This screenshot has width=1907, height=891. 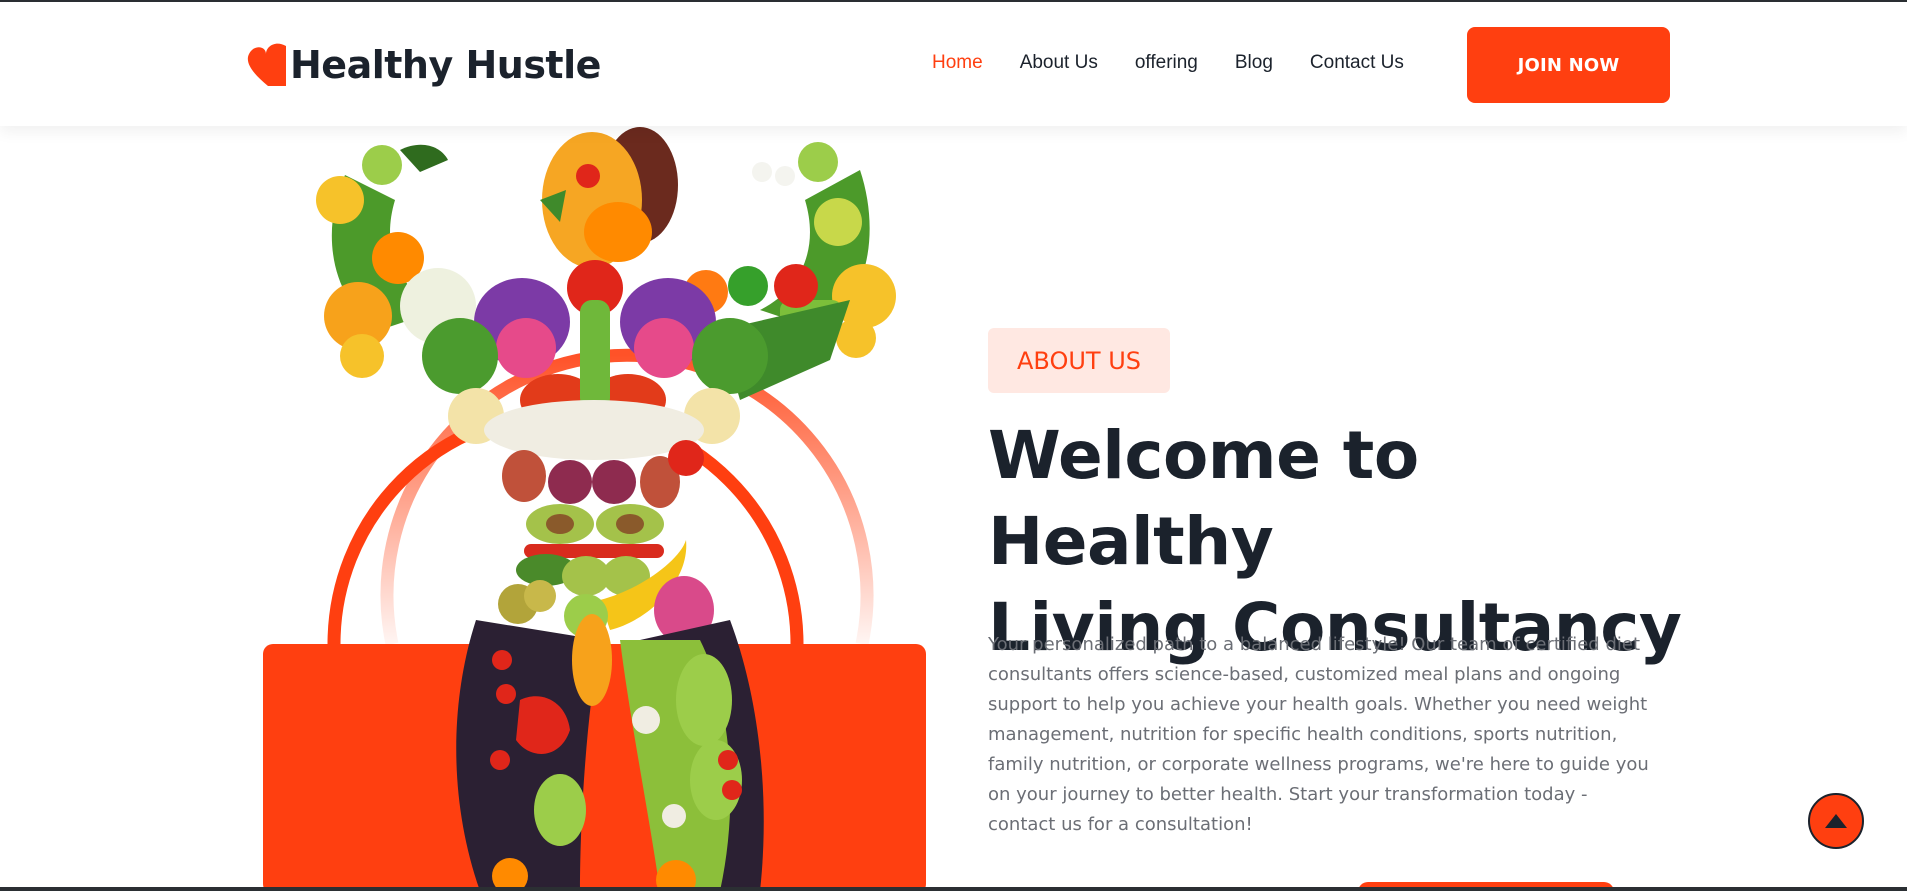 What do you see at coordinates (957, 63) in the screenshot?
I see `nav-home: Home` at bounding box center [957, 63].